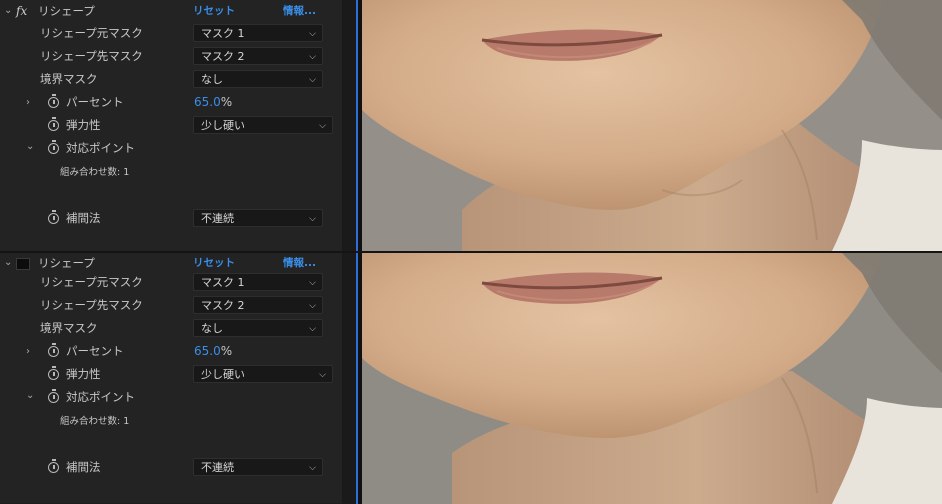 Image resolution: width=942 pixels, height=504 pixels. Describe the element at coordinates (349, 125) in the screenshot. I see `panel-scrollbar-top` at that location.